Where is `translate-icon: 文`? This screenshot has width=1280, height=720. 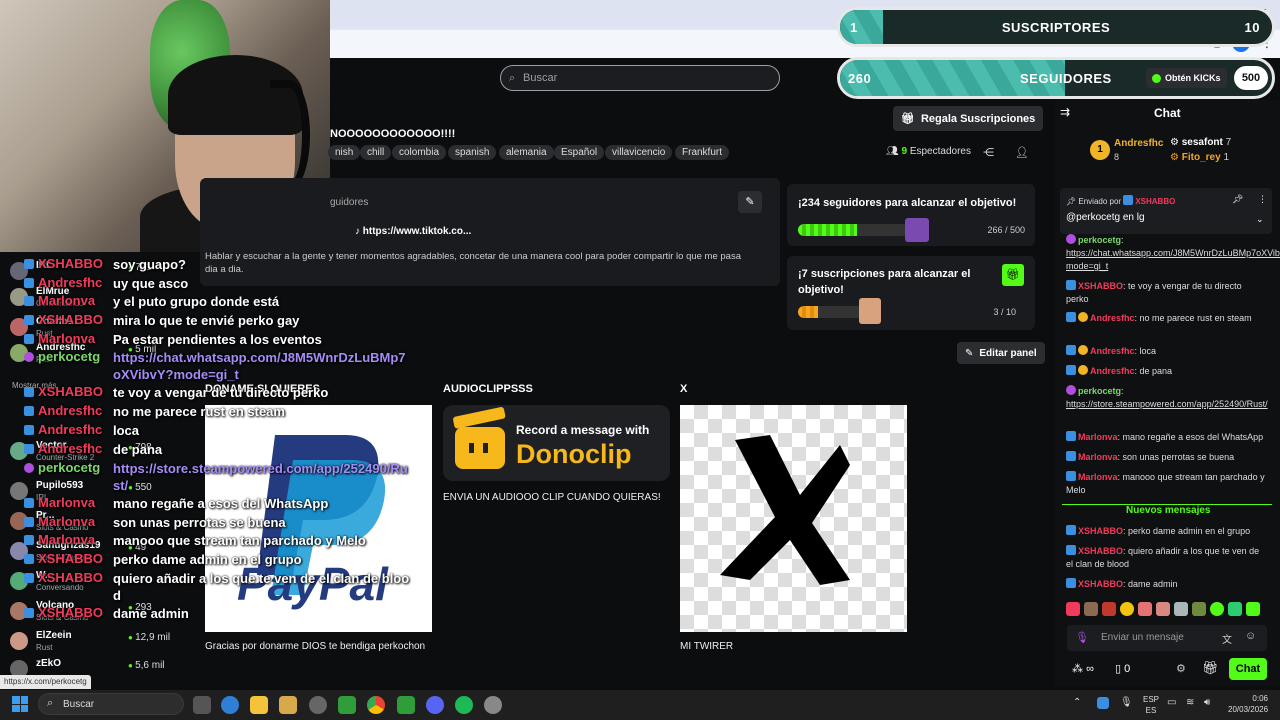 translate-icon: 文 is located at coordinates (1227, 638).